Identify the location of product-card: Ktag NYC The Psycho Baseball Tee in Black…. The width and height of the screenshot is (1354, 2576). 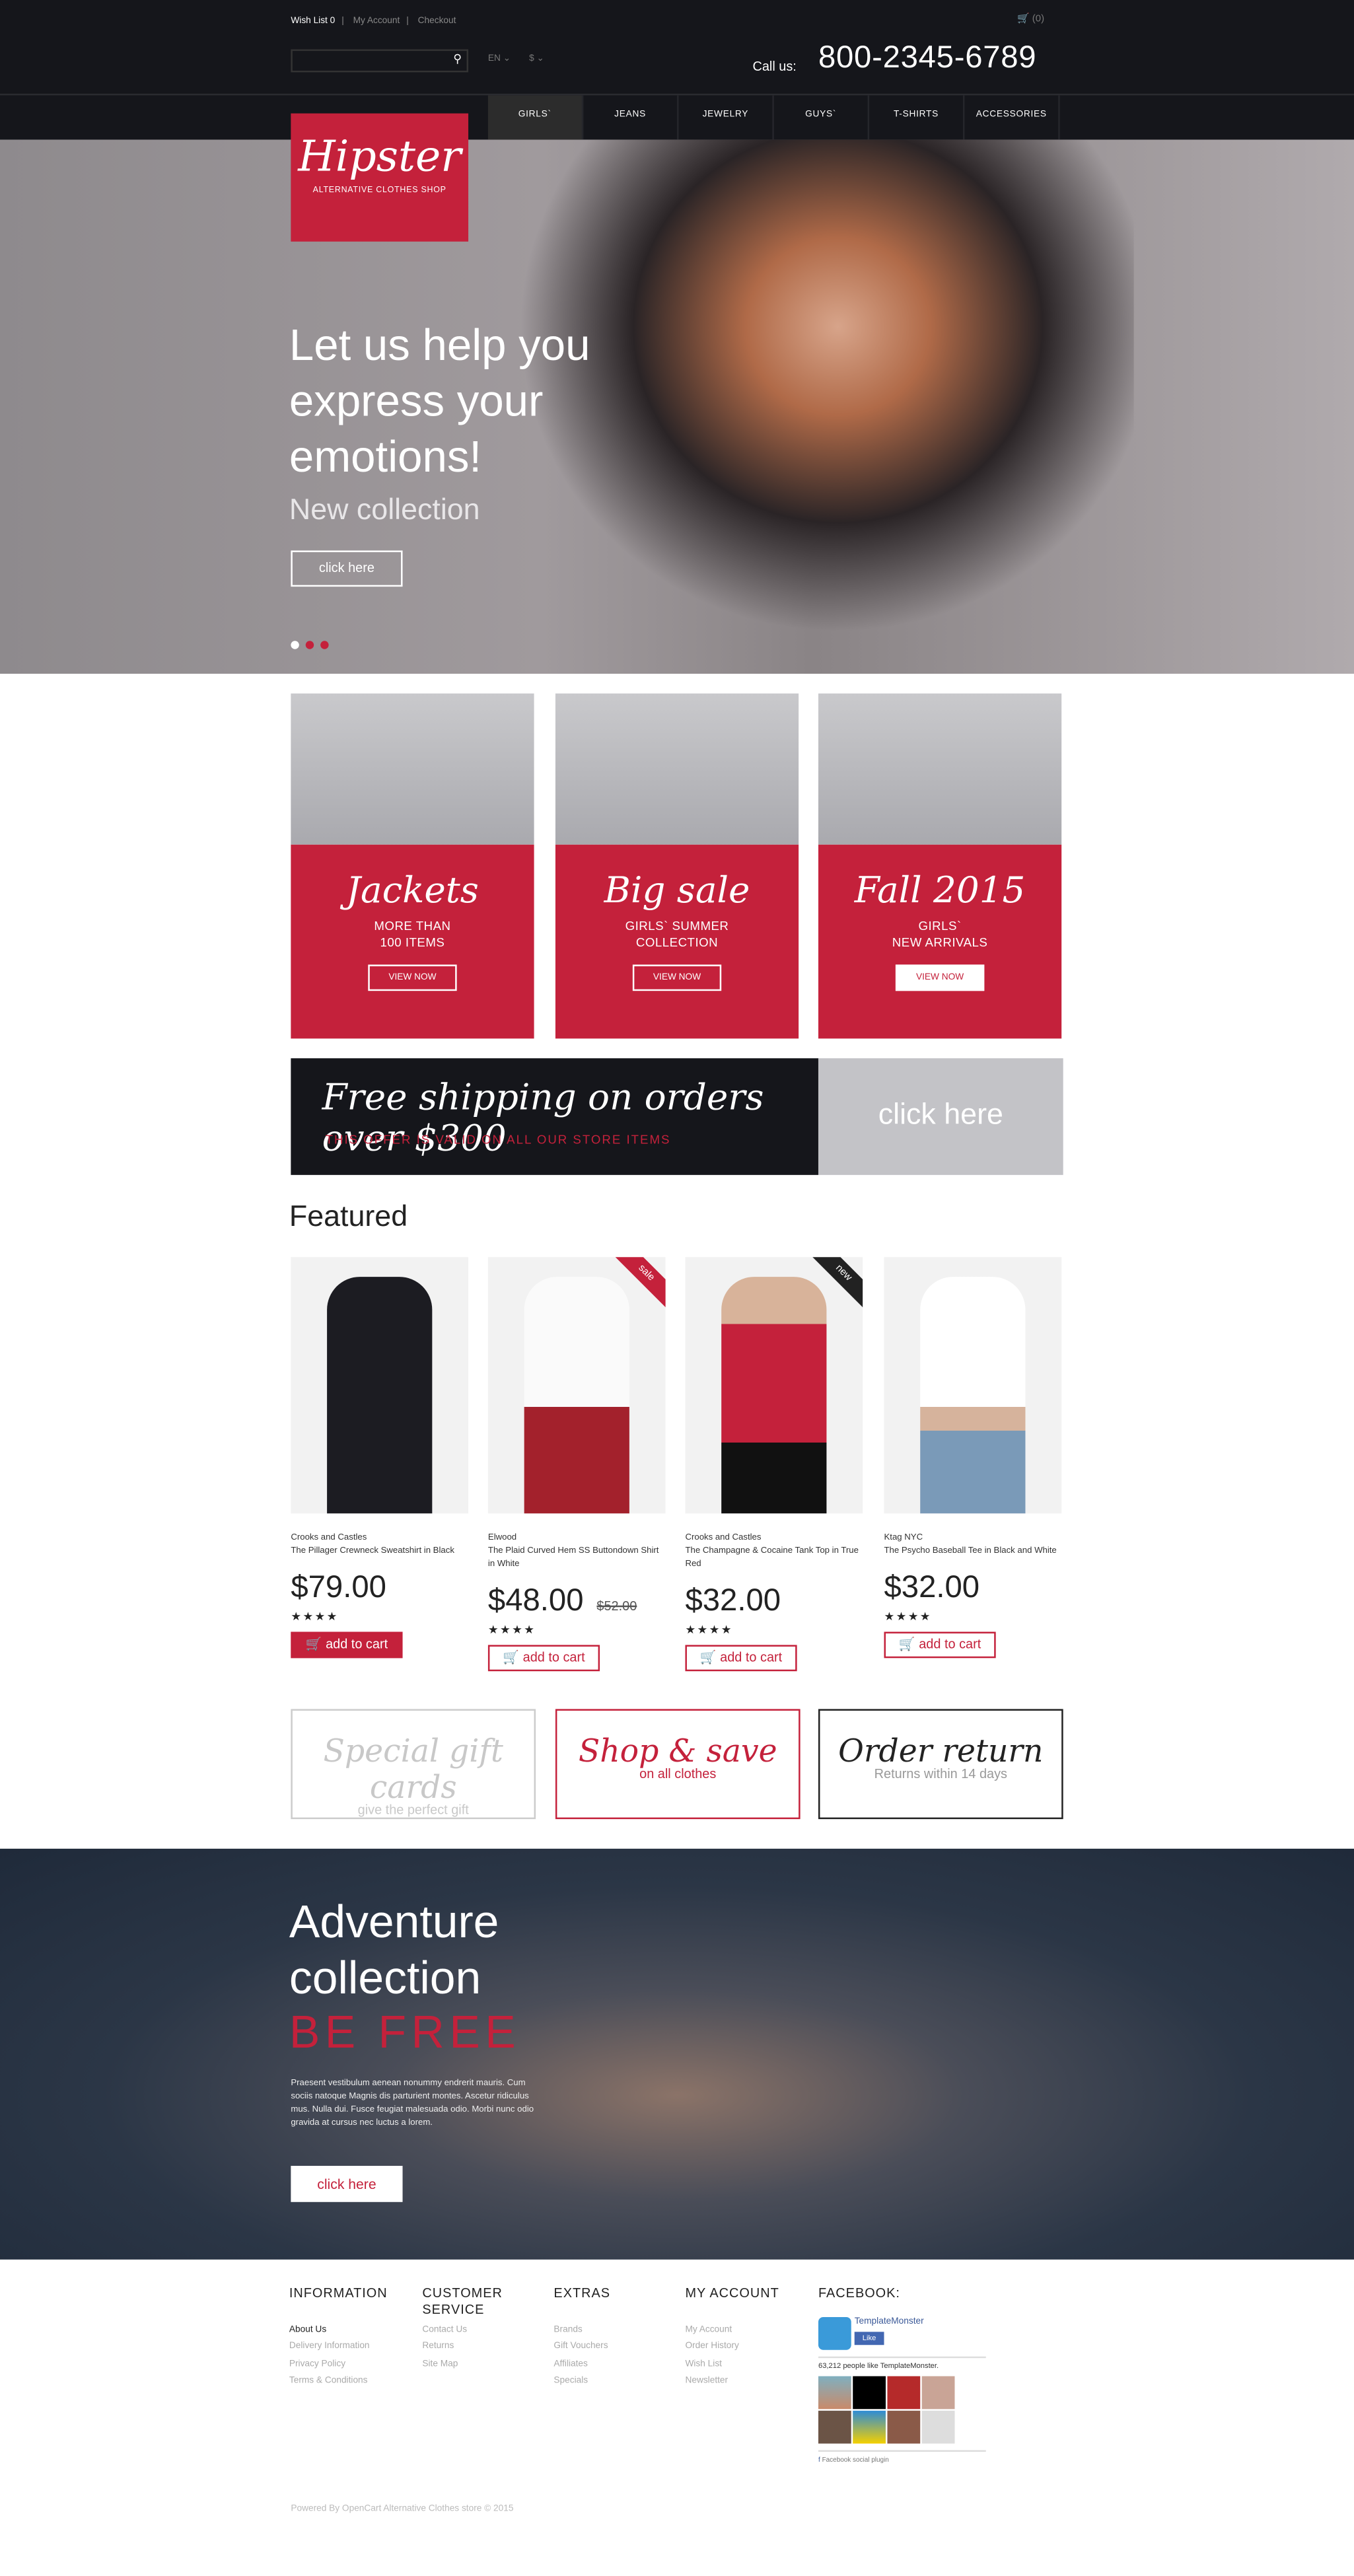
(973, 1458).